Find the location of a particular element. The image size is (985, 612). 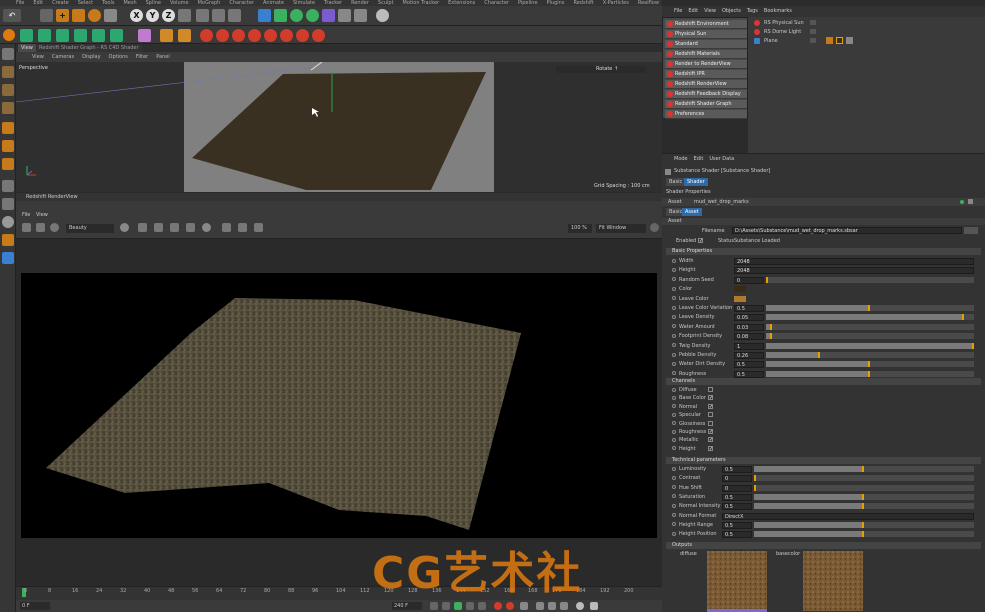

rs-light-1-icon is located at coordinates (206, 35).